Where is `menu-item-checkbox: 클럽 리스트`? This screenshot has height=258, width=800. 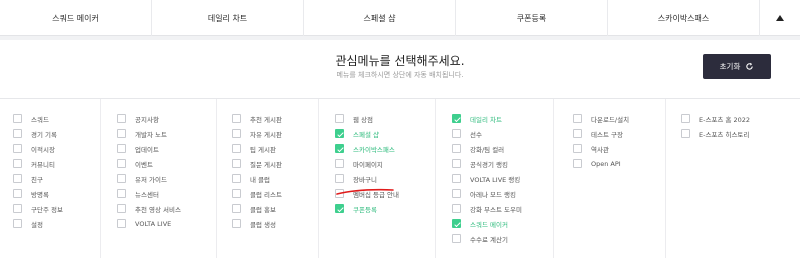 menu-item-checkbox: 클럽 리스트 is located at coordinates (275, 193).